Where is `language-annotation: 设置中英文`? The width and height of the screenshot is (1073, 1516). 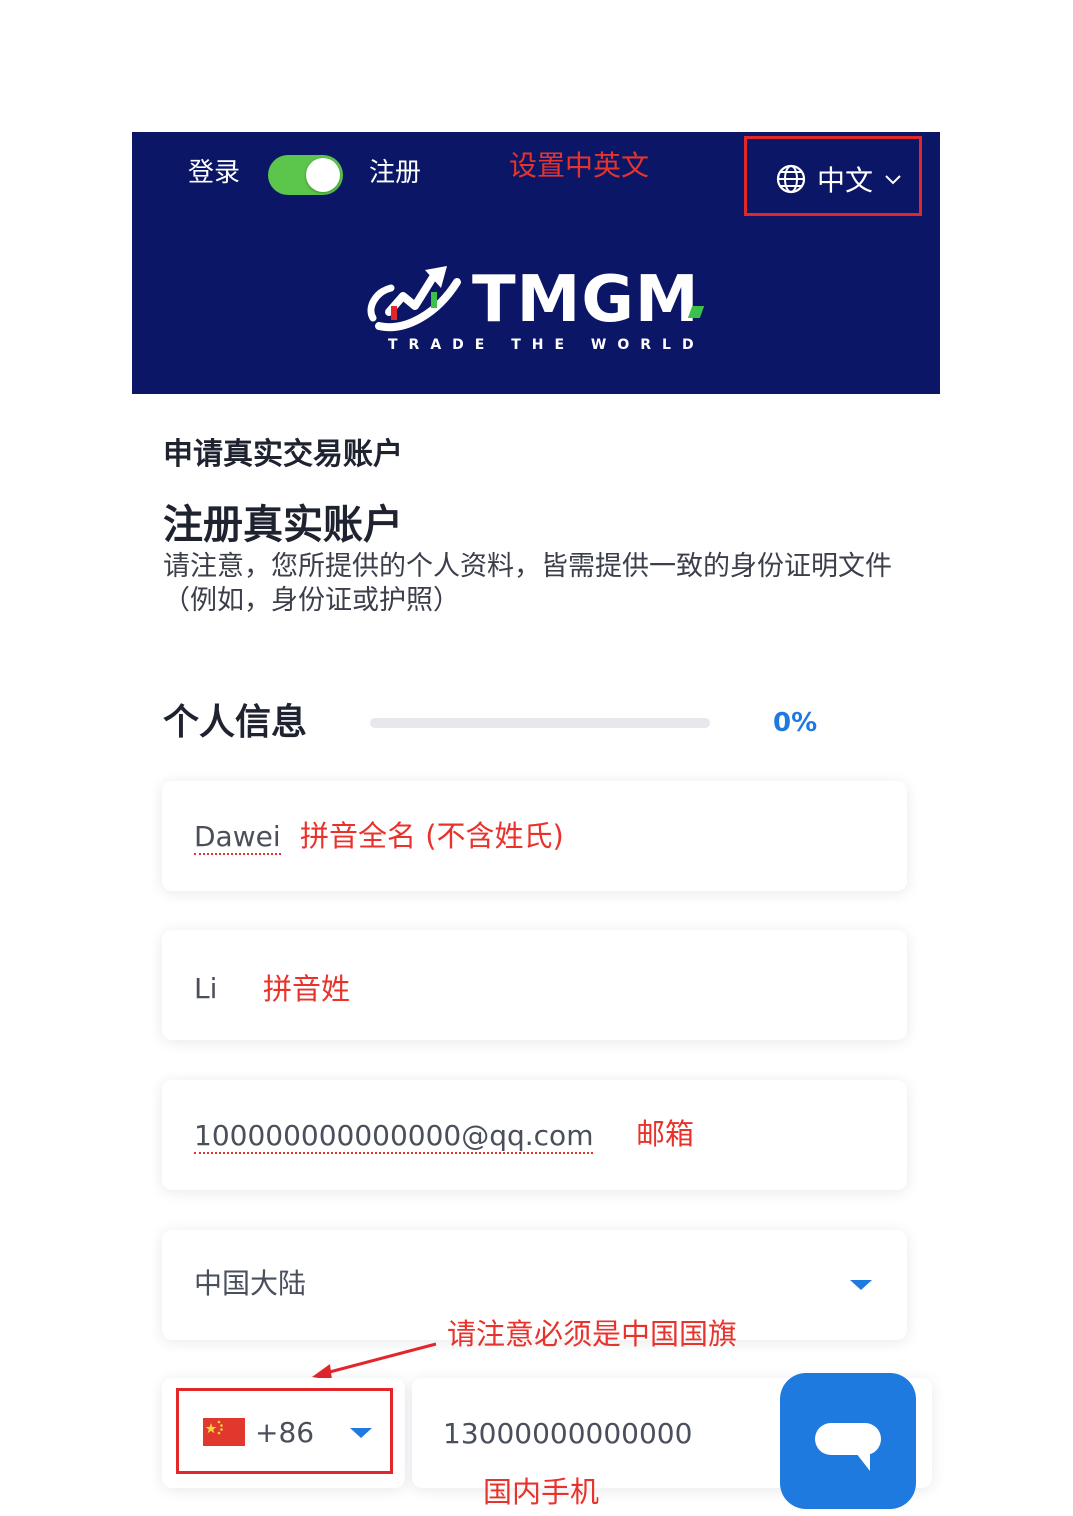
language-annotation: 设置中英文 is located at coordinates (579, 165).